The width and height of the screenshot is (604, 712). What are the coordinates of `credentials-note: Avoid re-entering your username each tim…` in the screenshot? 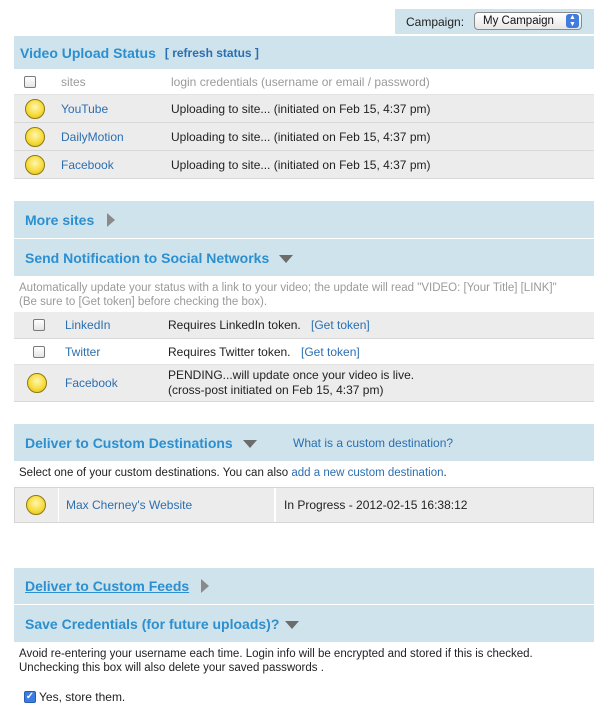 It's located at (276, 661).